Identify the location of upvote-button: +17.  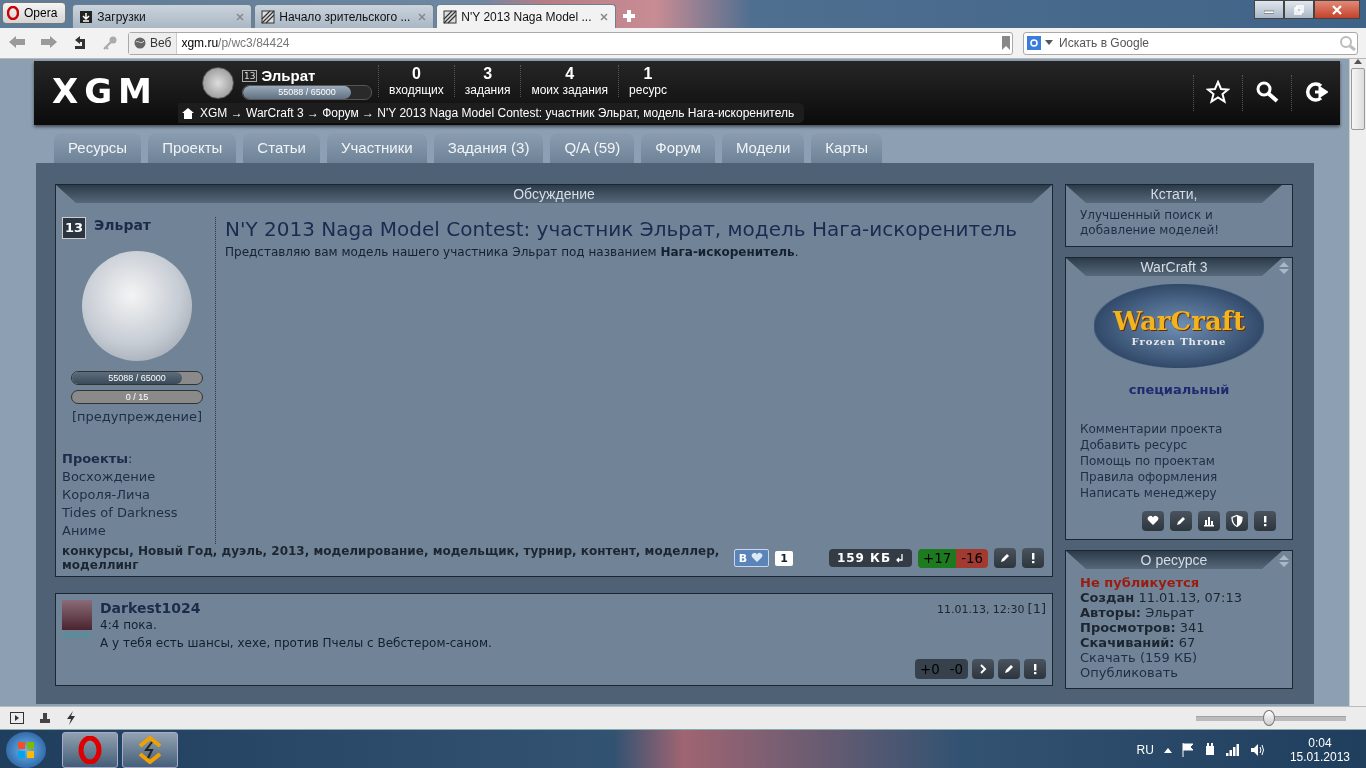
(937, 558).